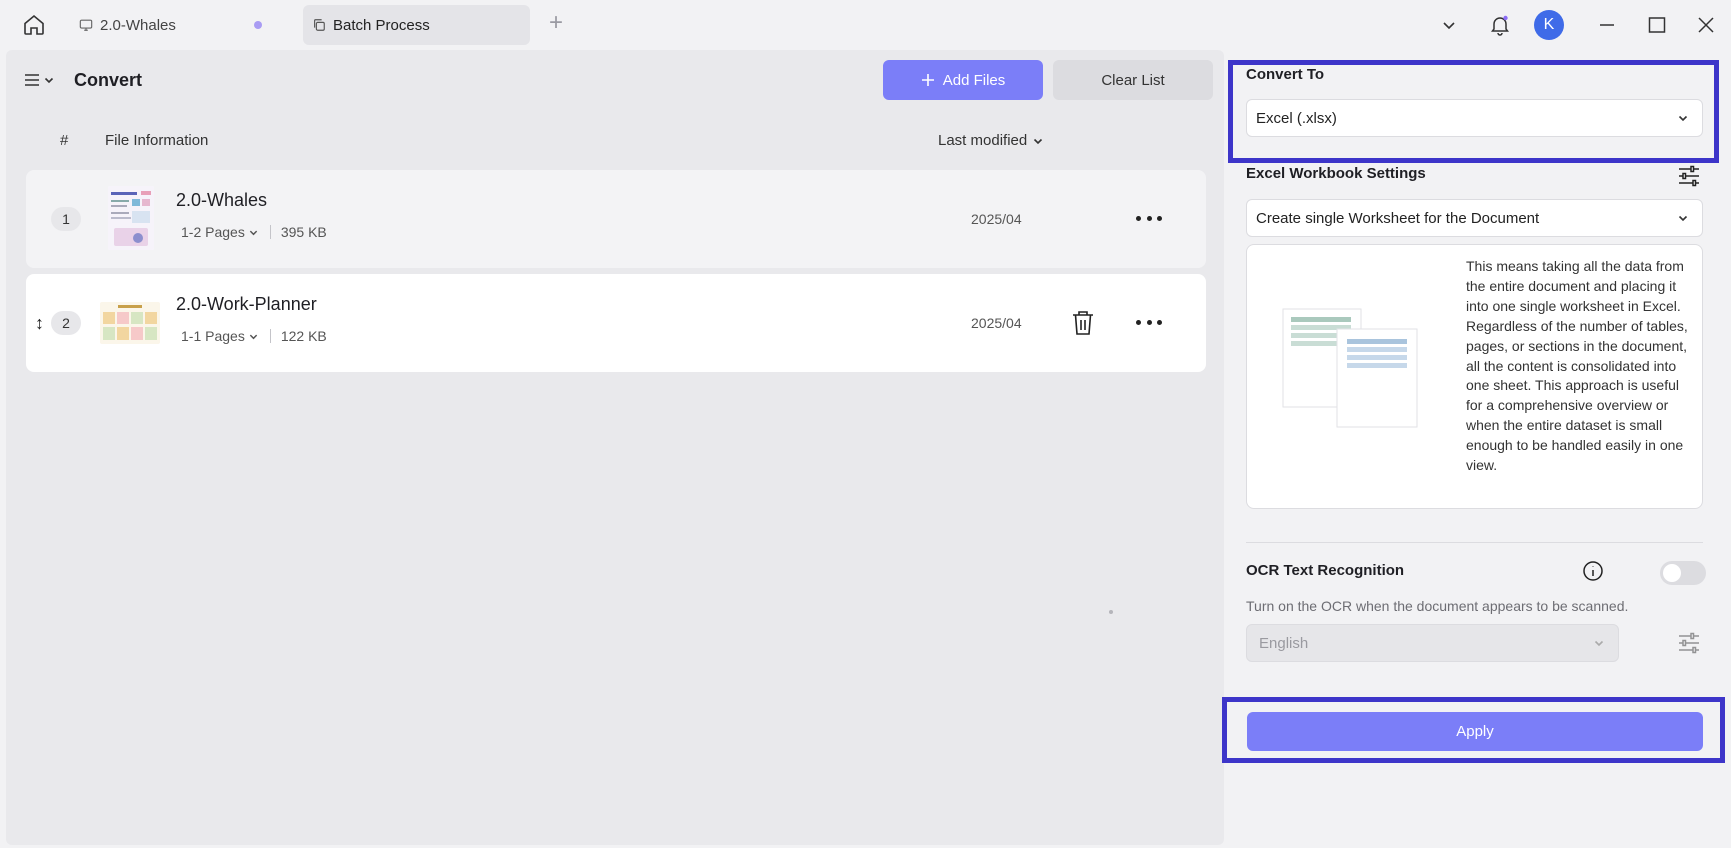 This screenshot has width=1731, height=848. Describe the element at coordinates (974, 80) in the screenshot. I see `add-files-label: Add Files` at that location.